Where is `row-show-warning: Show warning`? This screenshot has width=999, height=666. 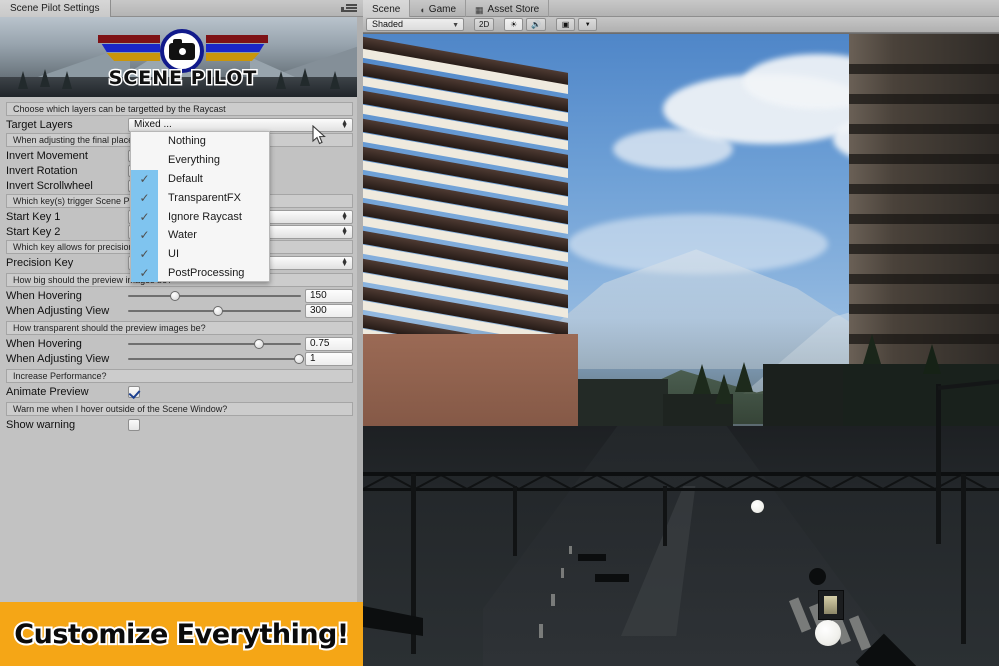
row-show-warning: Show warning is located at coordinates (179, 424).